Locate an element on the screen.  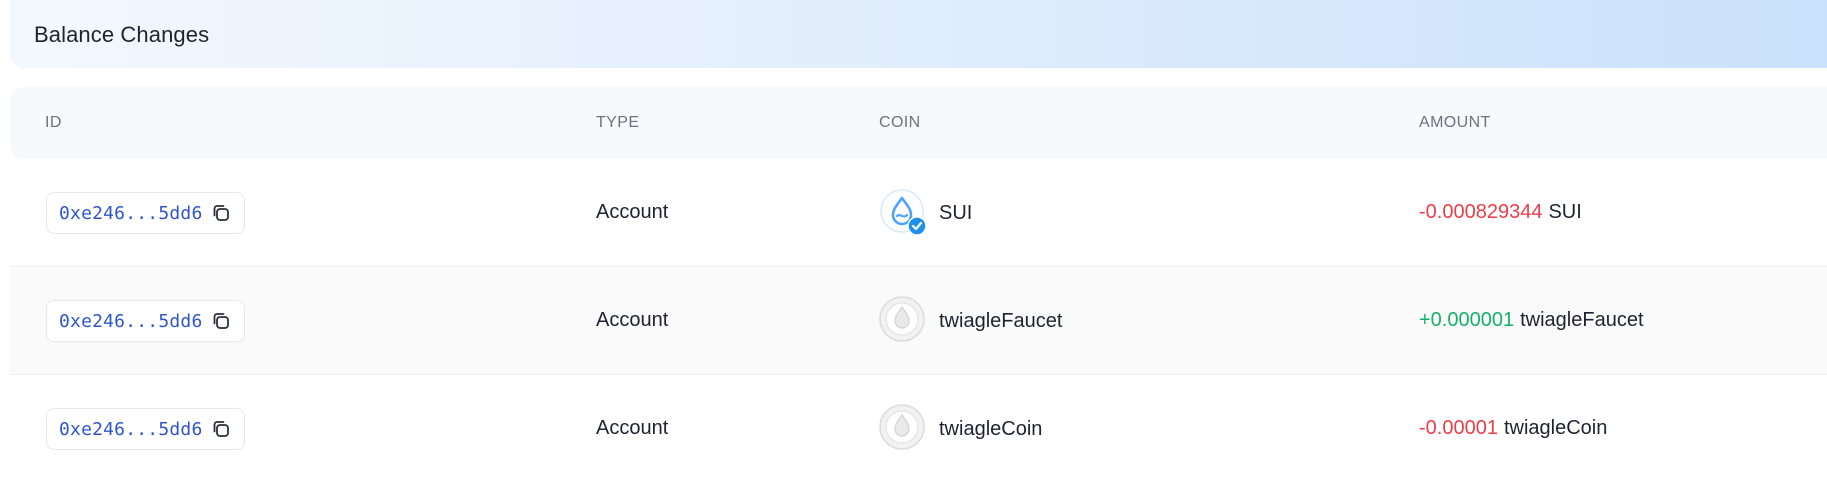
amount-symbol: SUI is located at coordinates (1565, 212).